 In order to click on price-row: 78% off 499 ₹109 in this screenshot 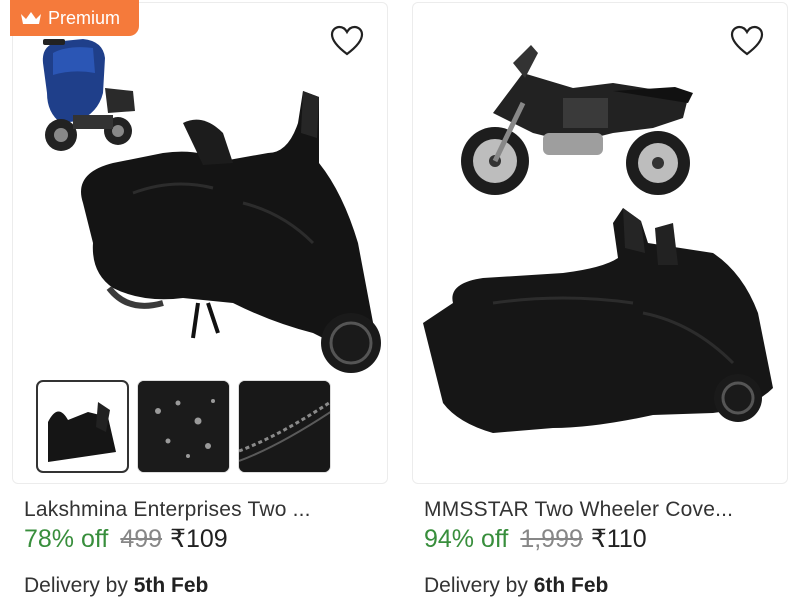, I will do `click(126, 539)`.